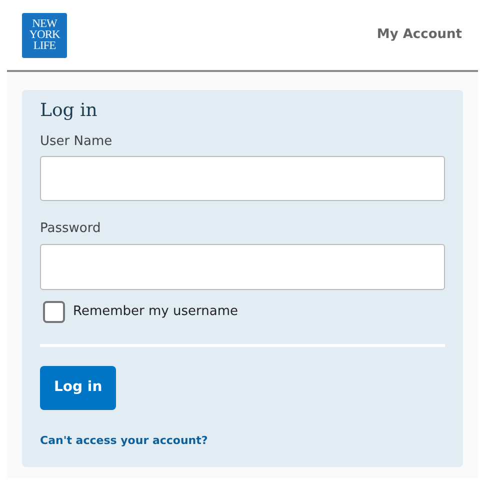 This screenshot has height=488, width=487. Describe the element at coordinates (242, 267) in the screenshot. I see `password-field` at that location.